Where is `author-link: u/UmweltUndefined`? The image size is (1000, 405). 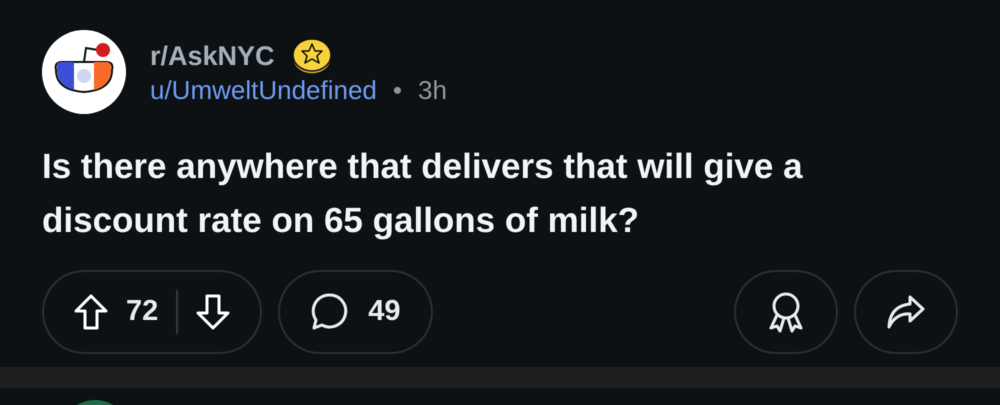
author-link: u/UmweltUndefined is located at coordinates (263, 91).